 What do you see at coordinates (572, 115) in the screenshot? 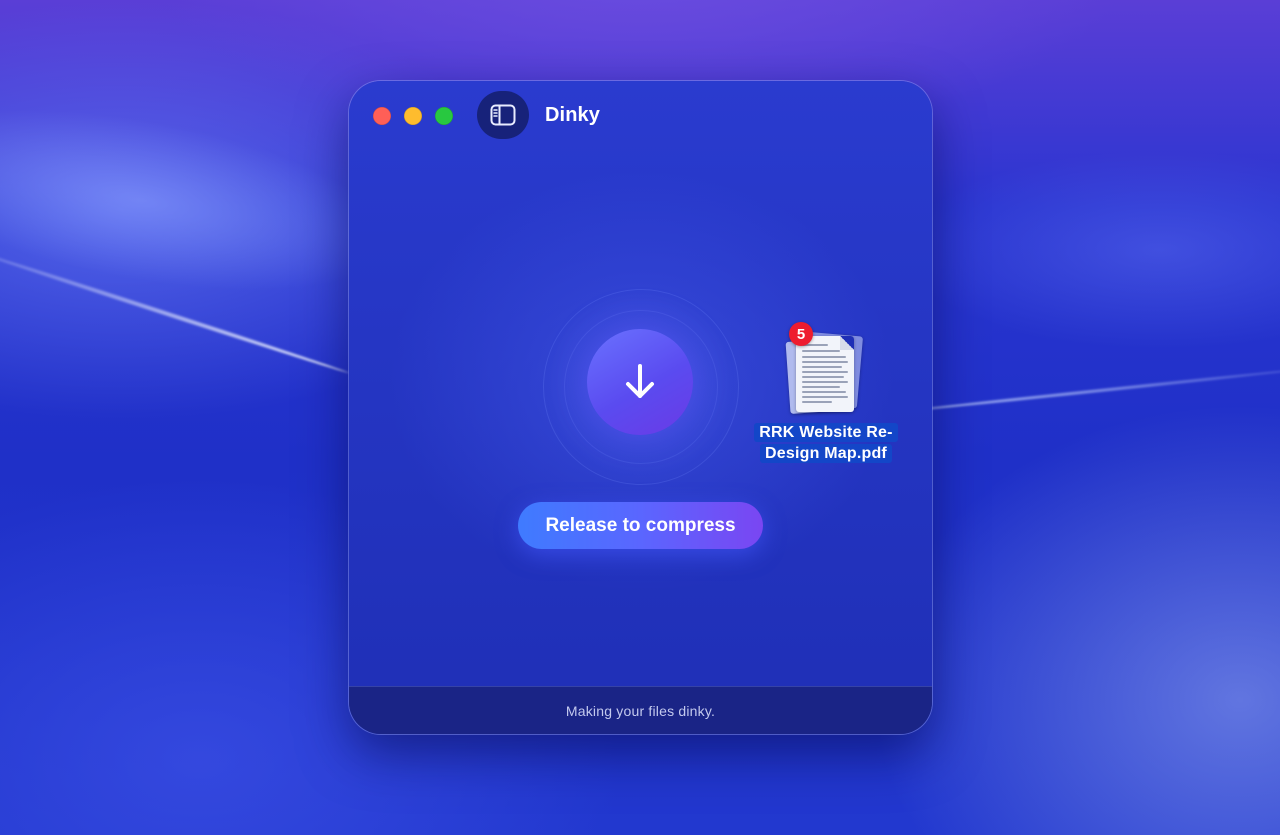
I see `window-title: Dinky` at bounding box center [572, 115].